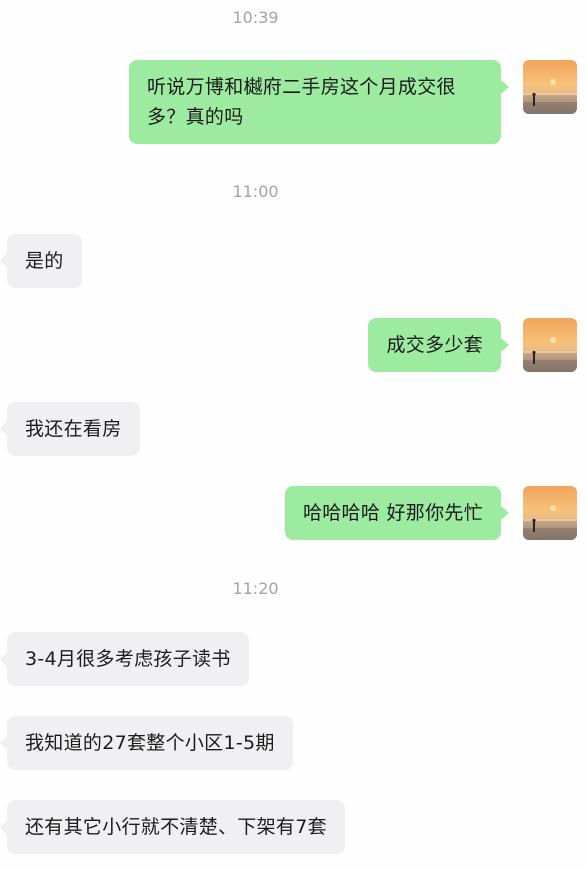 Image resolution: width=587 pixels, height=869 pixels. I want to click on message-incoming: 我知道的27套整个小区1-5期, so click(146, 743).